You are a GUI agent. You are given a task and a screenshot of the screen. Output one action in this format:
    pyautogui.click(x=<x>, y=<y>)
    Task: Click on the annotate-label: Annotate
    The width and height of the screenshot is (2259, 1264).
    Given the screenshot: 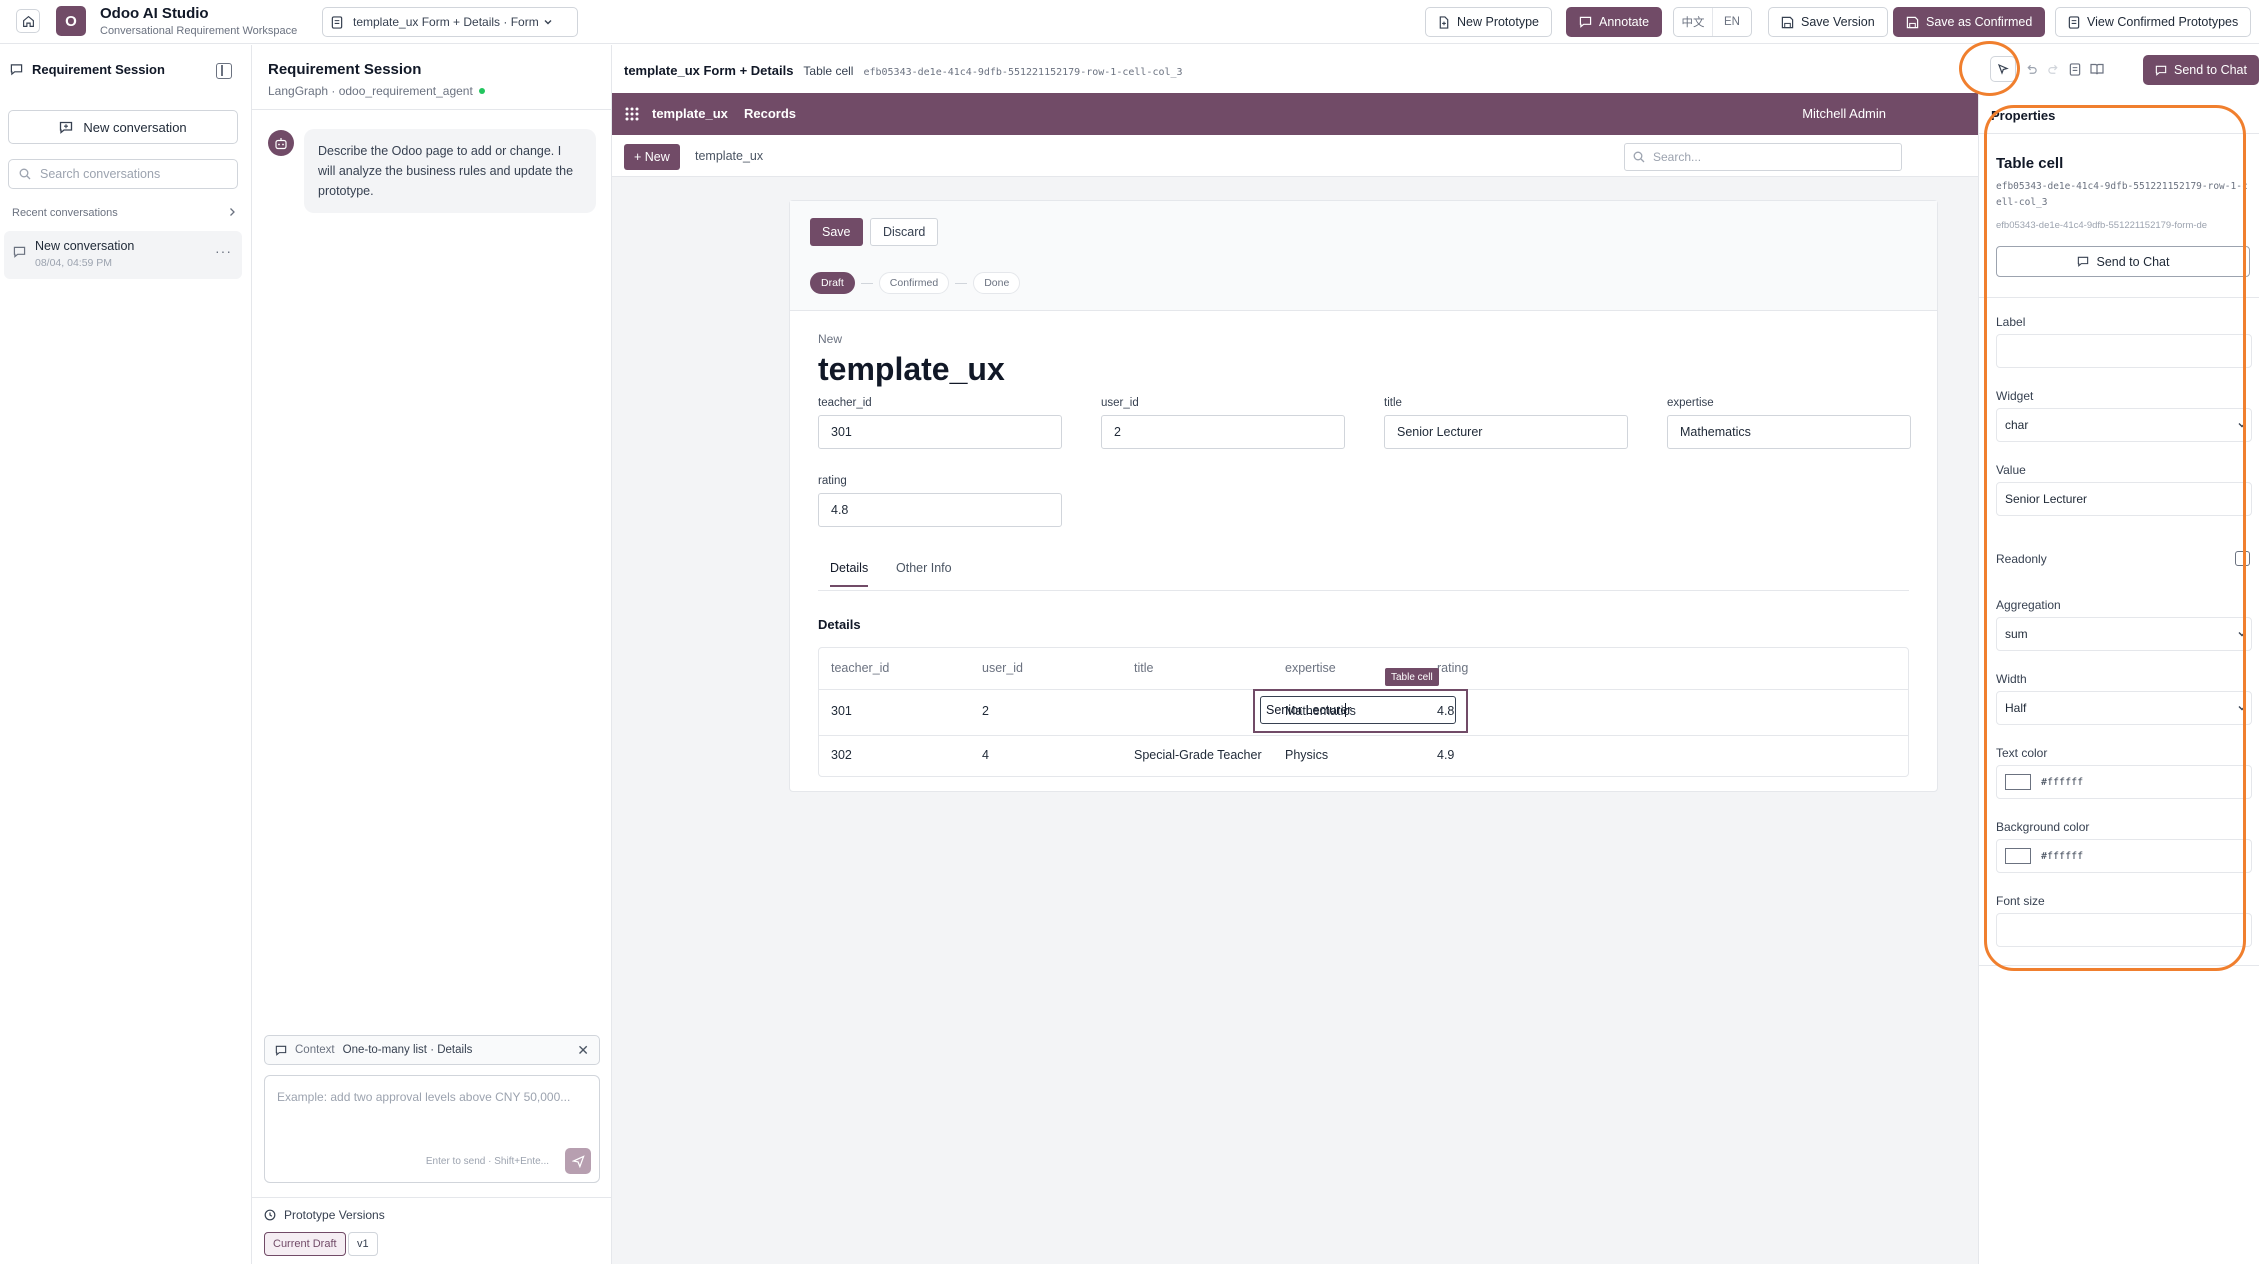 What is the action you would take?
    pyautogui.click(x=1624, y=22)
    